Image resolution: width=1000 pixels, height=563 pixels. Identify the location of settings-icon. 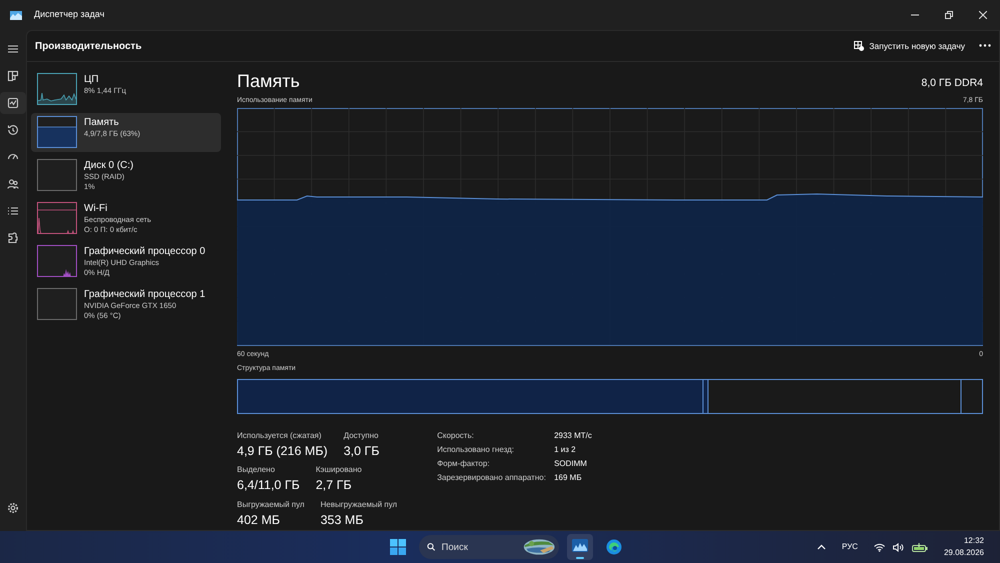
(13, 508).